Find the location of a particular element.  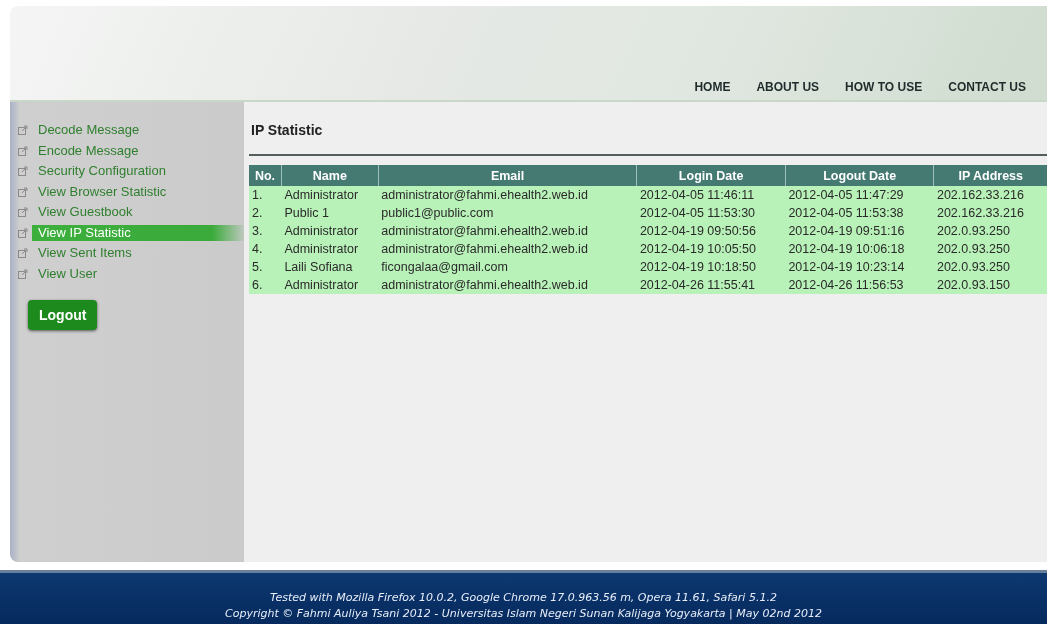

table-cell: 2012-04-05 11:53:38 is located at coordinates (859, 213).